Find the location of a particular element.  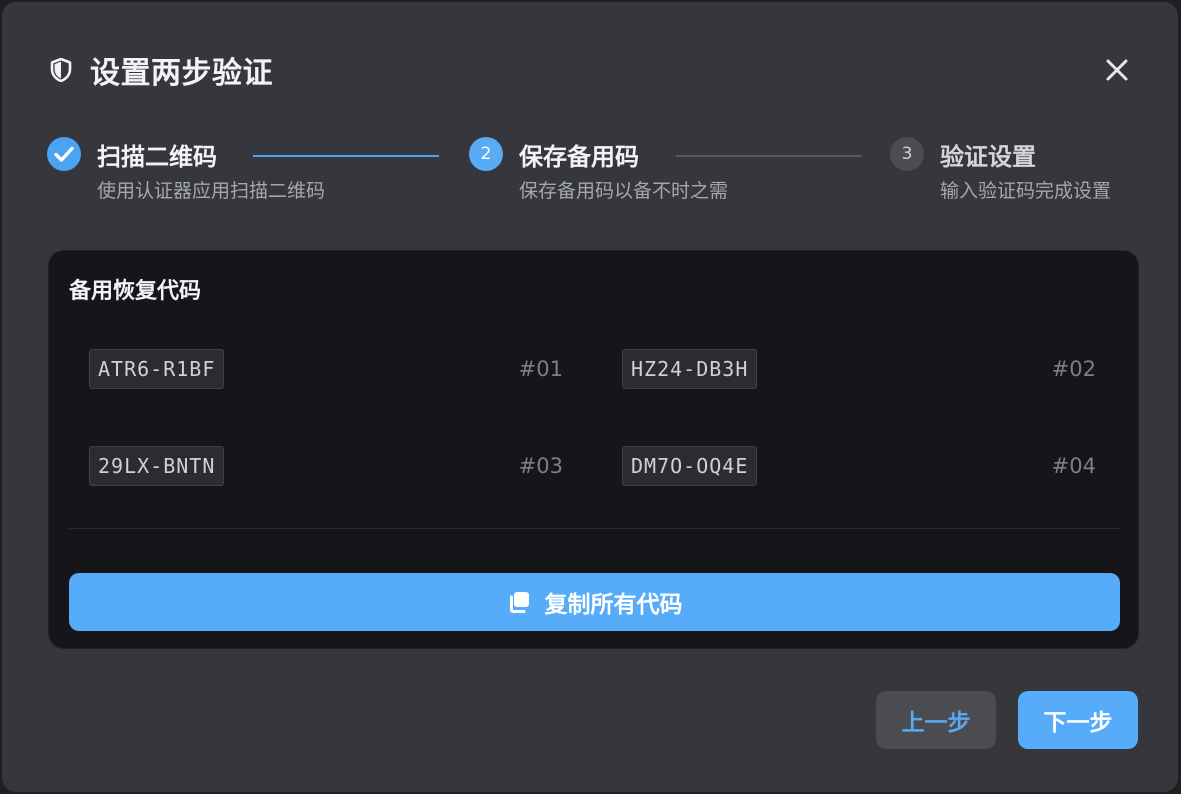

copy-icon is located at coordinates (519, 602).